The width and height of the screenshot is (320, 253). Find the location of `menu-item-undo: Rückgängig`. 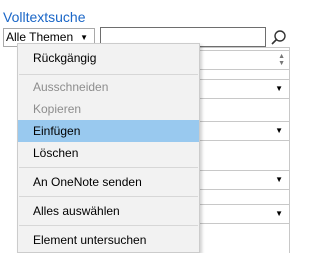

menu-item-undo: Rückgängig is located at coordinates (108, 58).